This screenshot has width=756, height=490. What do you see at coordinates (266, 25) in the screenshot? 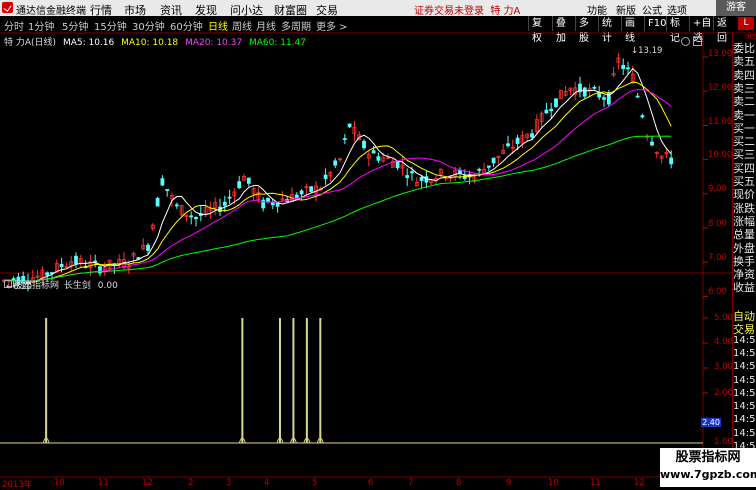
I see `period-monthly: 月线` at bounding box center [266, 25].